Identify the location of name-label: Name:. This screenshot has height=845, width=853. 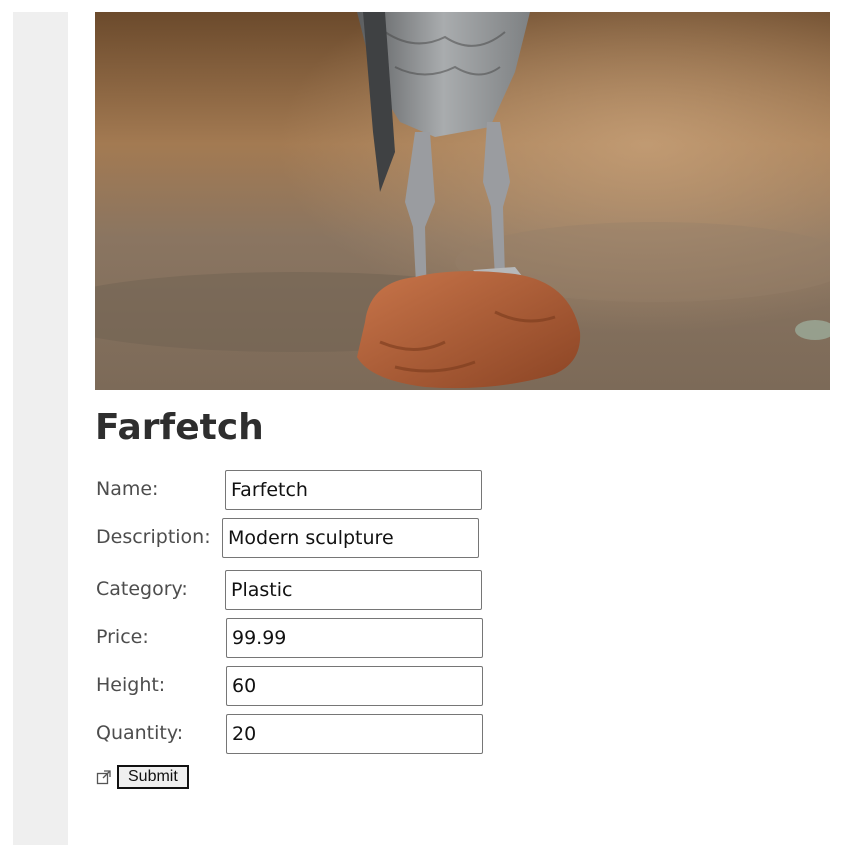
(127, 489).